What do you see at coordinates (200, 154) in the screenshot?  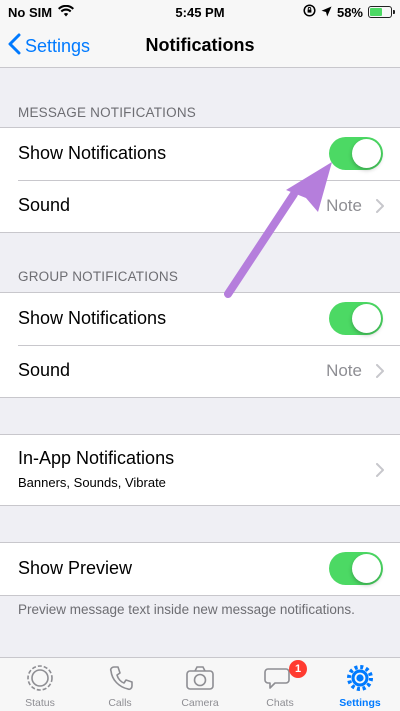 I see `message-show-notifications-row: Show Notifications` at bounding box center [200, 154].